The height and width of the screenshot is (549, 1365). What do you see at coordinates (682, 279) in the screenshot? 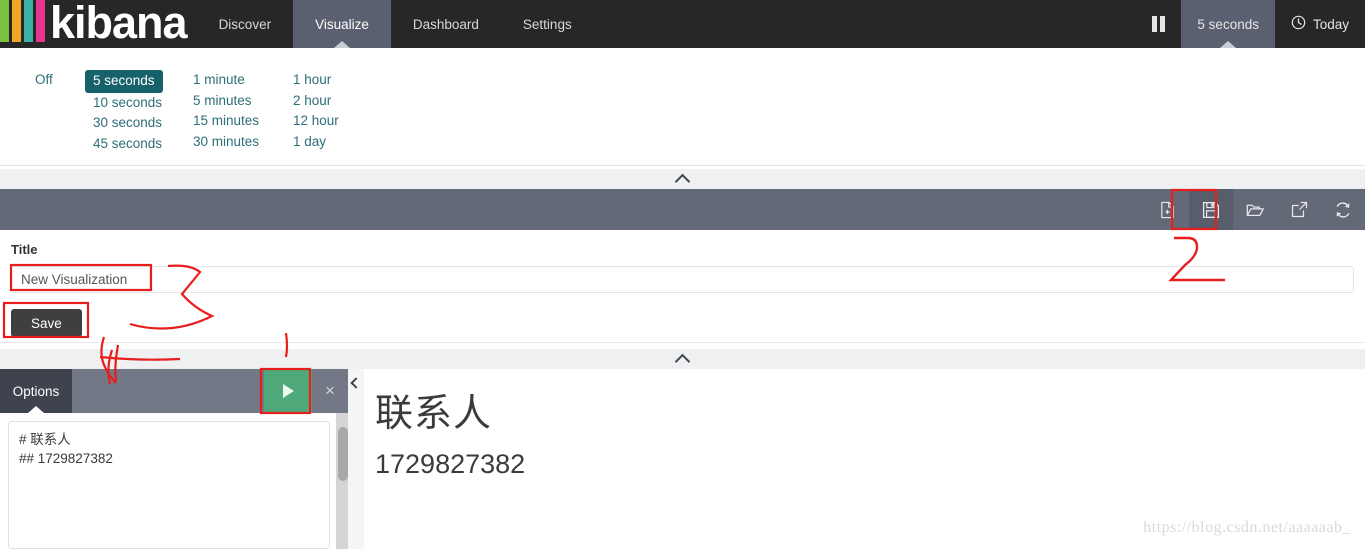
I see `title-input` at bounding box center [682, 279].